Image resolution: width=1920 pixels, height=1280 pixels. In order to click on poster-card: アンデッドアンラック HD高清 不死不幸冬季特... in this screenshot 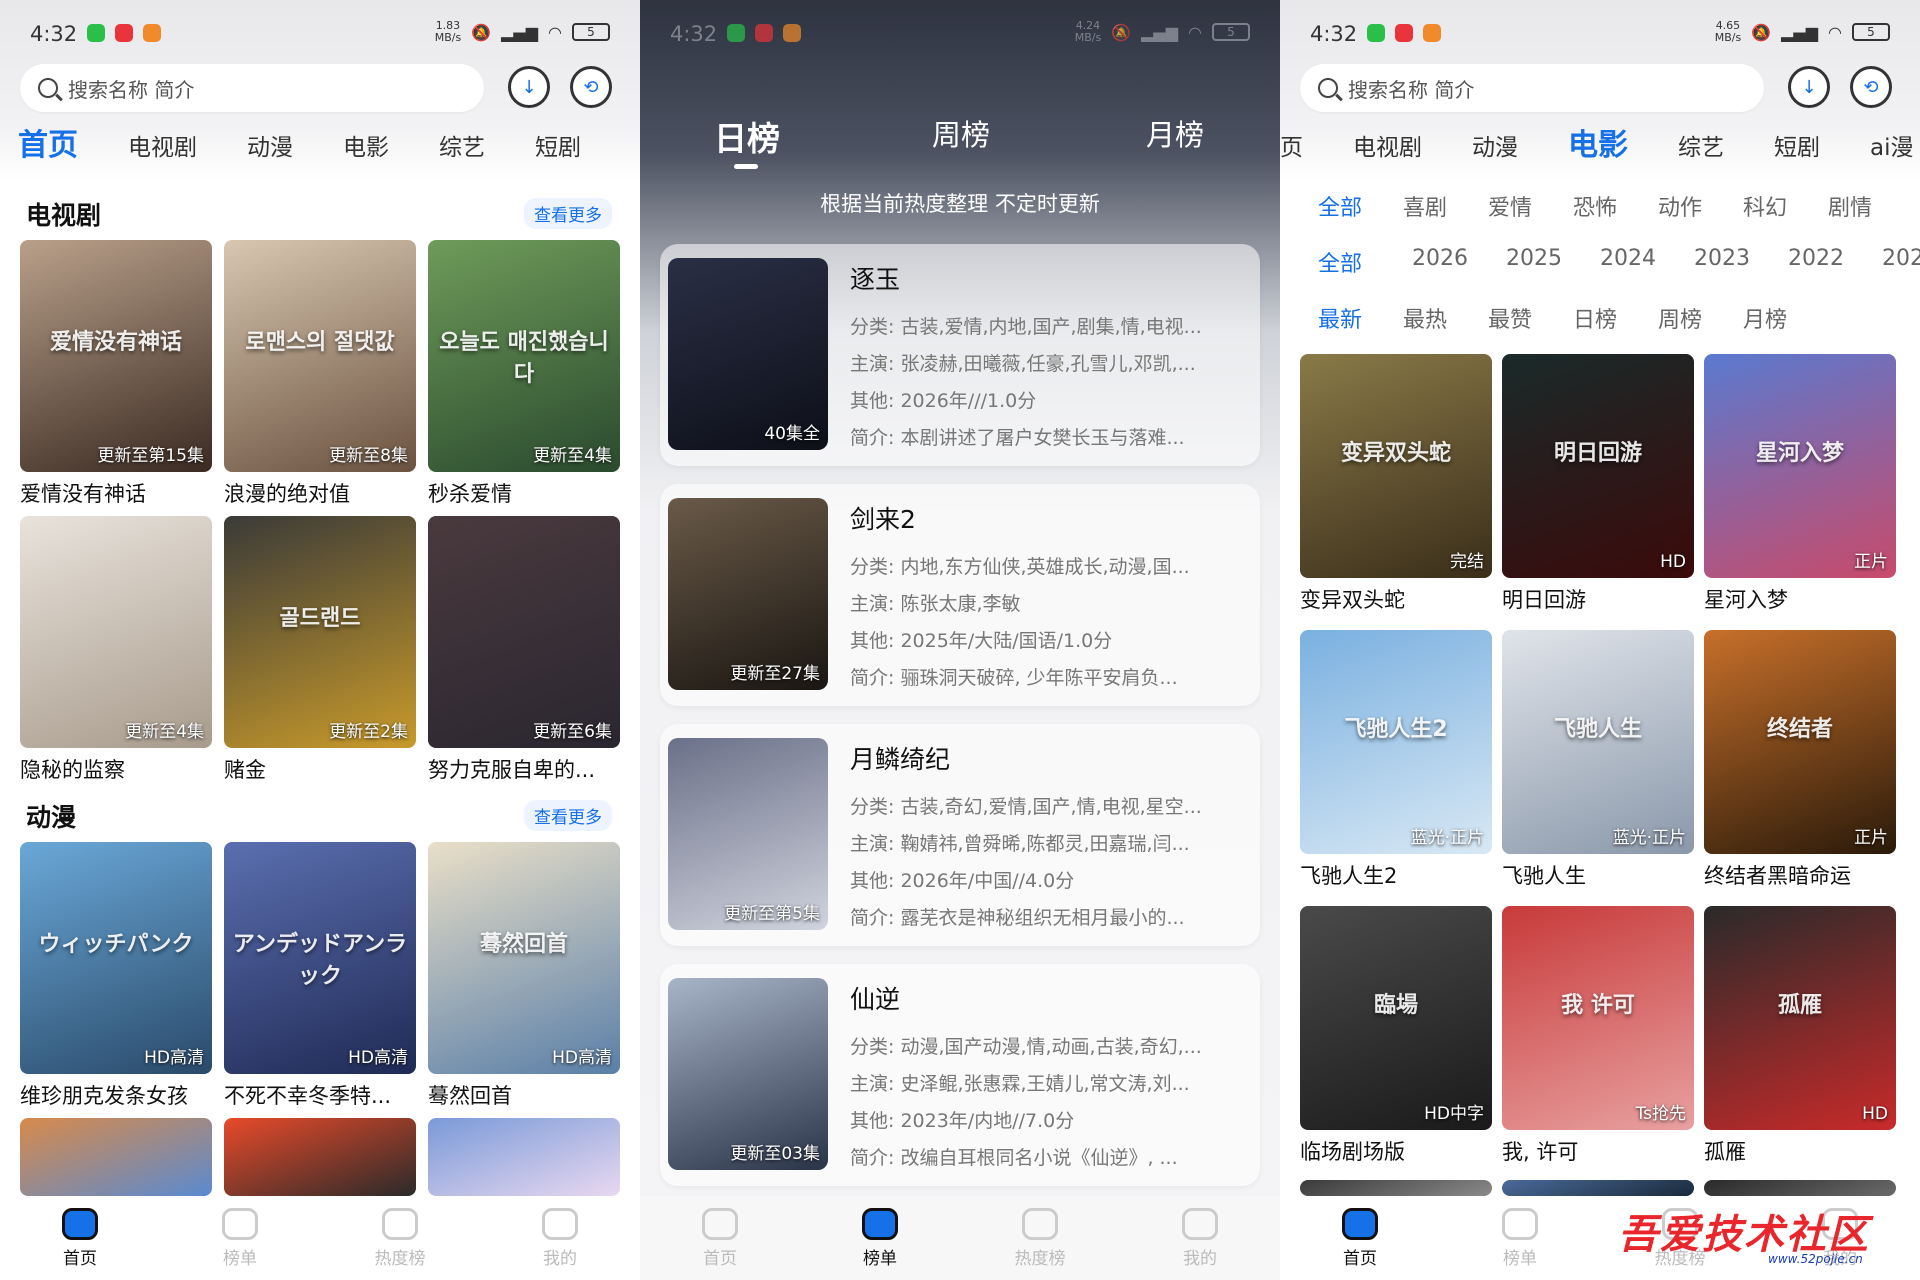, I will do `click(320, 976)`.